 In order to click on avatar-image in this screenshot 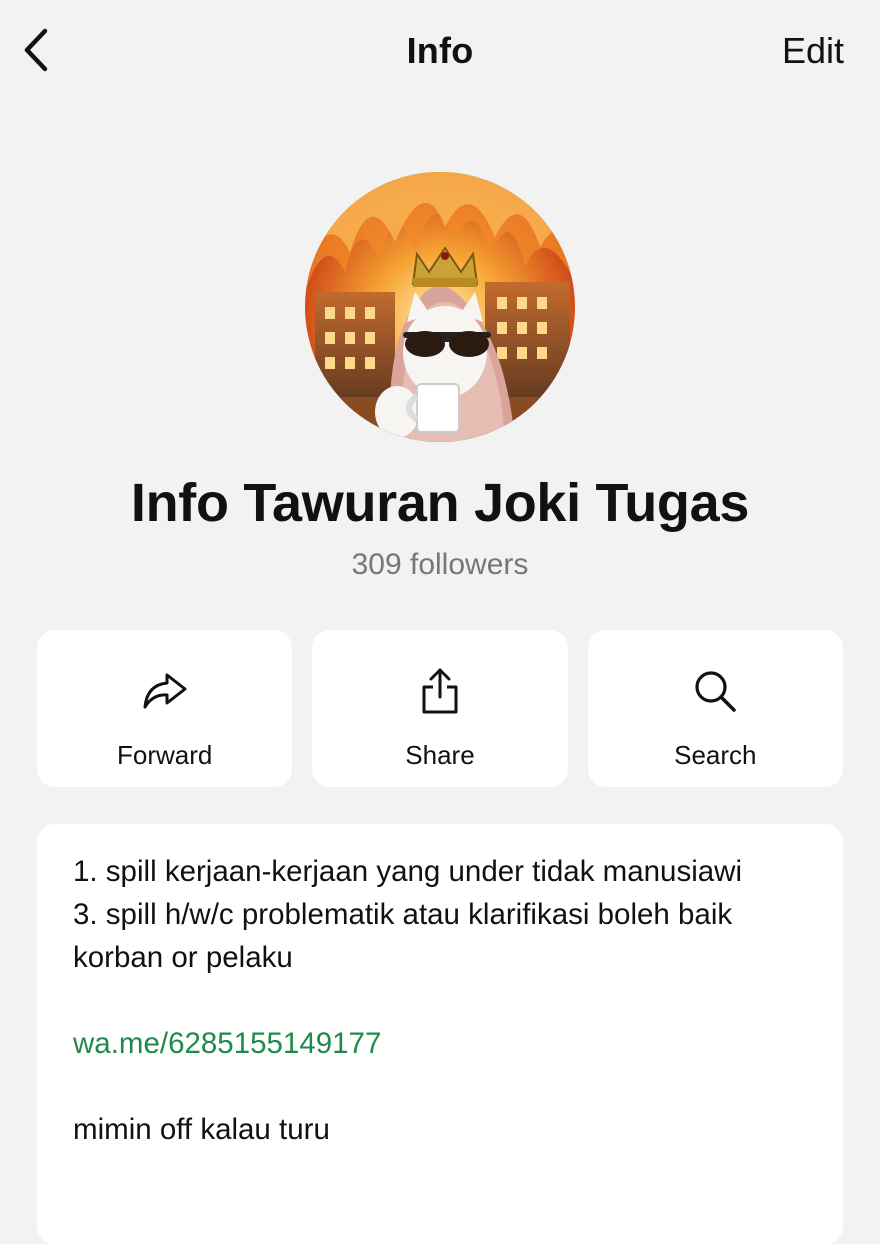, I will do `click(440, 307)`.